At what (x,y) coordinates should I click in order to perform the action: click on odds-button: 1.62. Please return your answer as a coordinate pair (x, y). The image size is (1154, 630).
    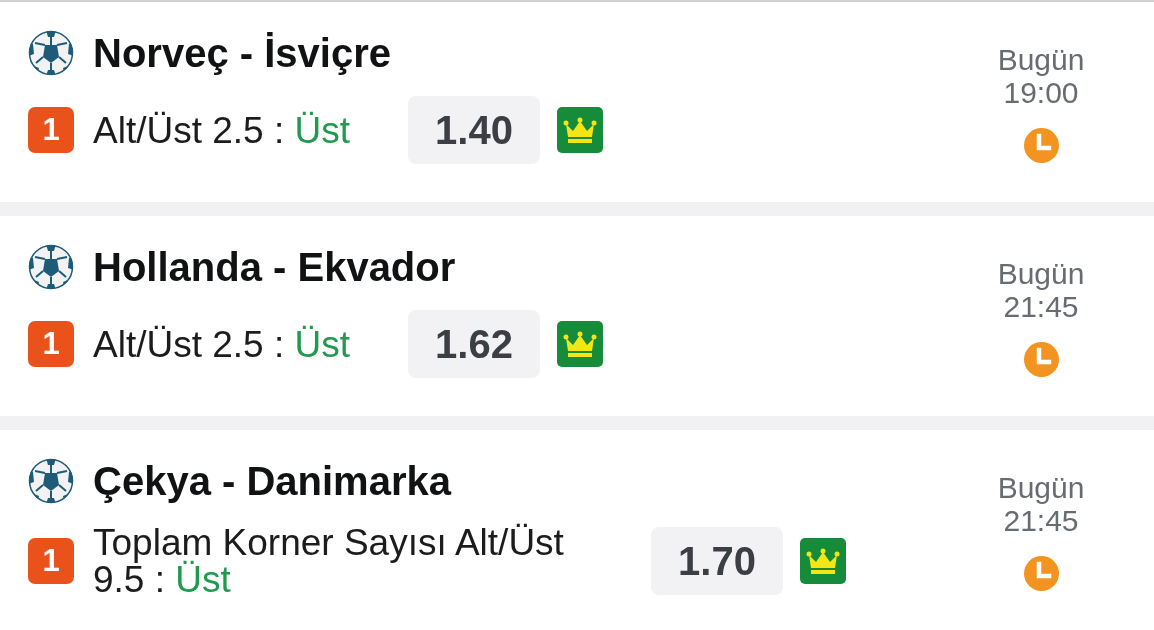
    Looking at the image, I should click on (474, 344).